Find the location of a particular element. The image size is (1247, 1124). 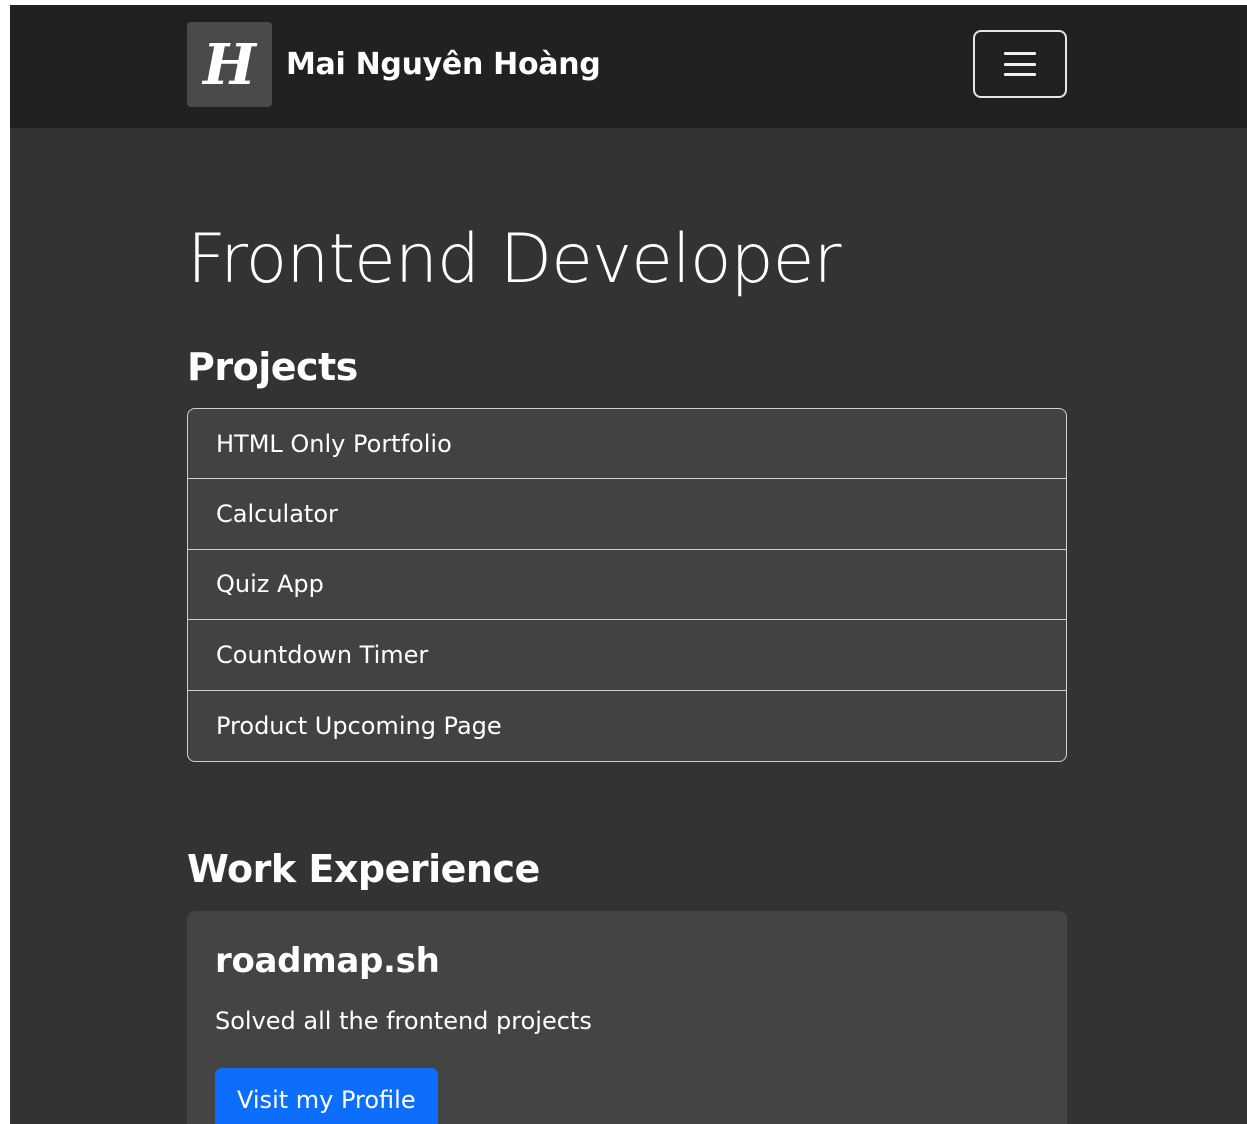

hamburger-menu-icon is located at coordinates (1020, 64).